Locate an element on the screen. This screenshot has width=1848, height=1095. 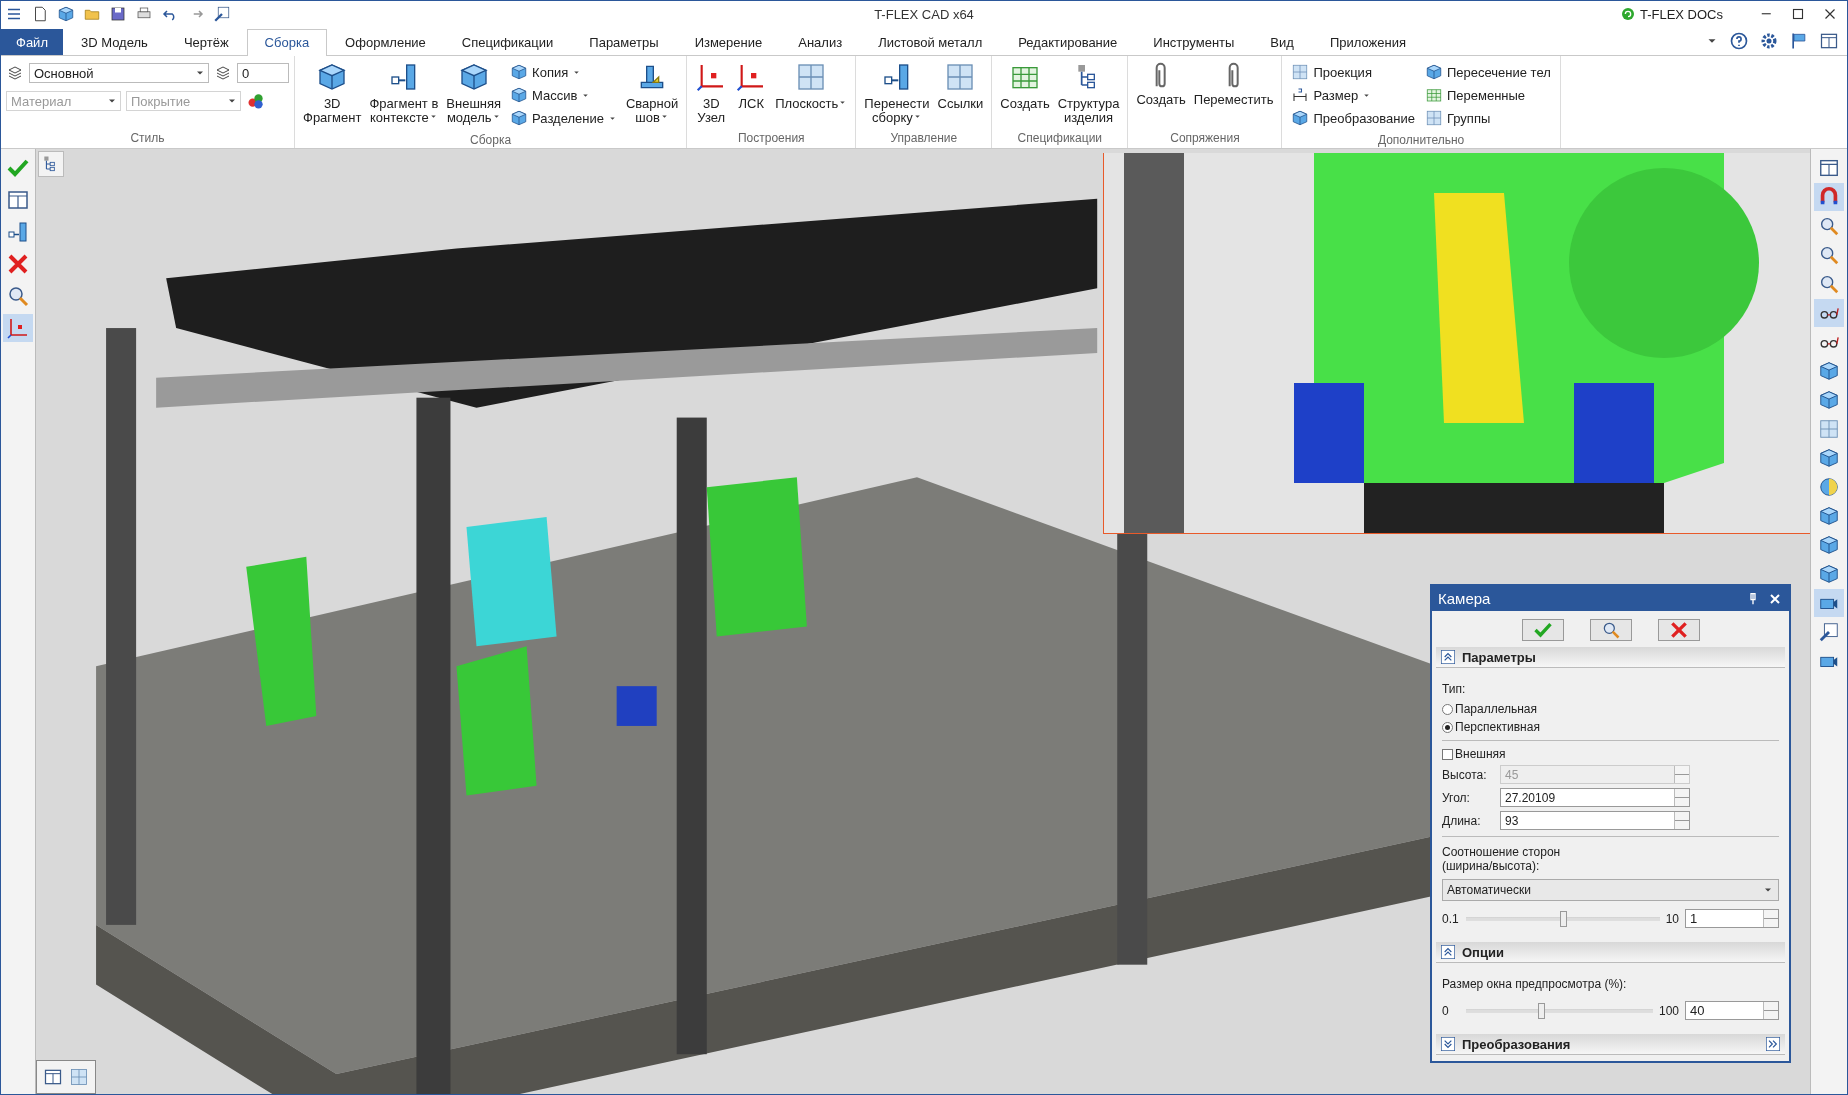
ribbon-tab: Чертёж is located at coordinates (206, 42).